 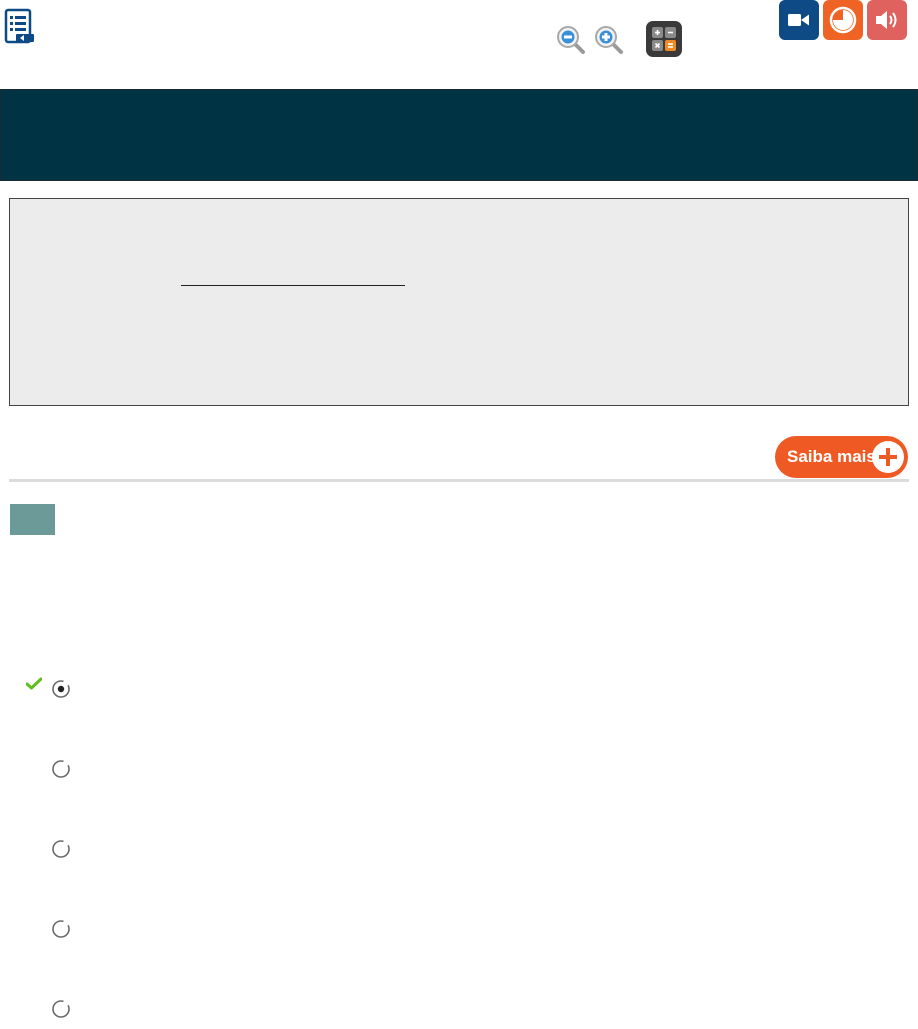 What do you see at coordinates (459, 135) in the screenshot?
I see `header-bar` at bounding box center [459, 135].